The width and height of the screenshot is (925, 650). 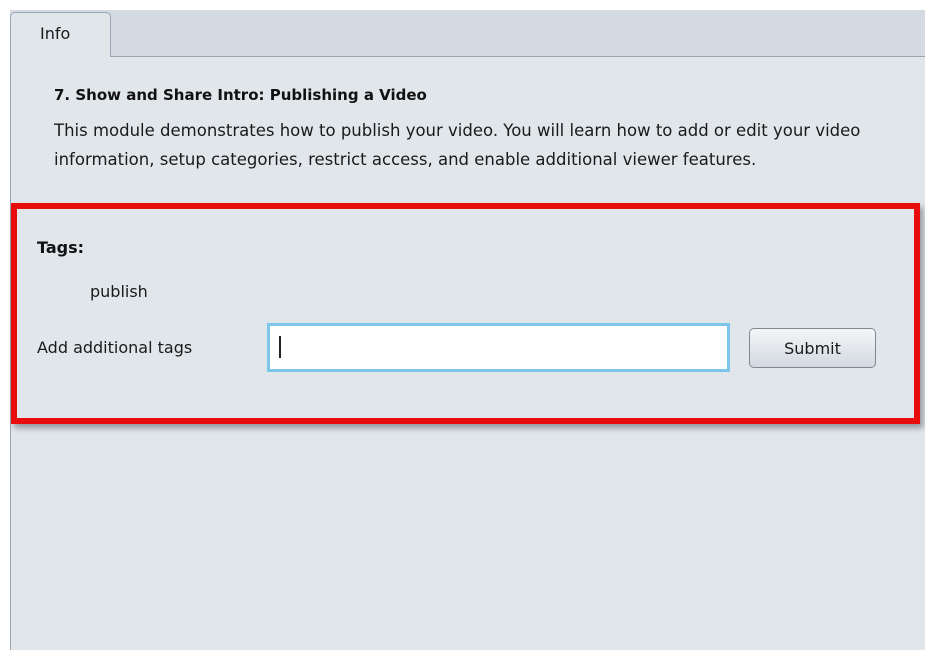 I want to click on tab-strip, so click(x=467, y=33).